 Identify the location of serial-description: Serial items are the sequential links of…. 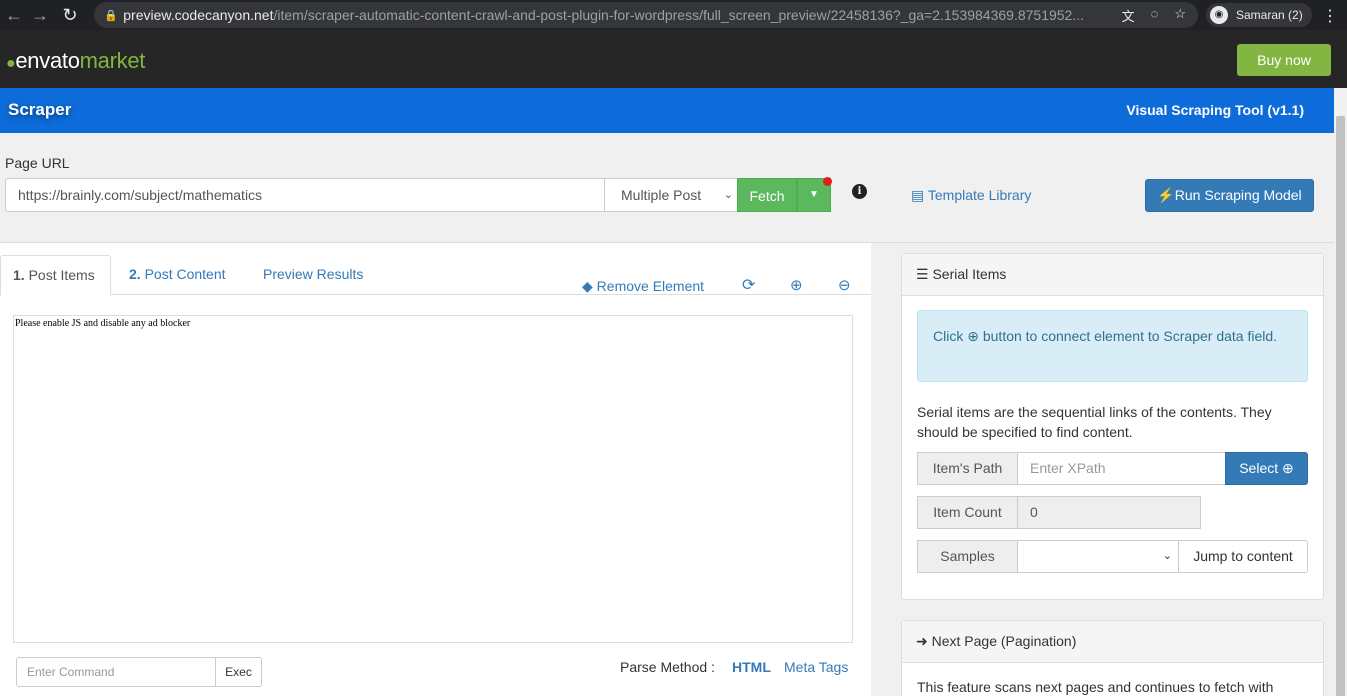
(1094, 422).